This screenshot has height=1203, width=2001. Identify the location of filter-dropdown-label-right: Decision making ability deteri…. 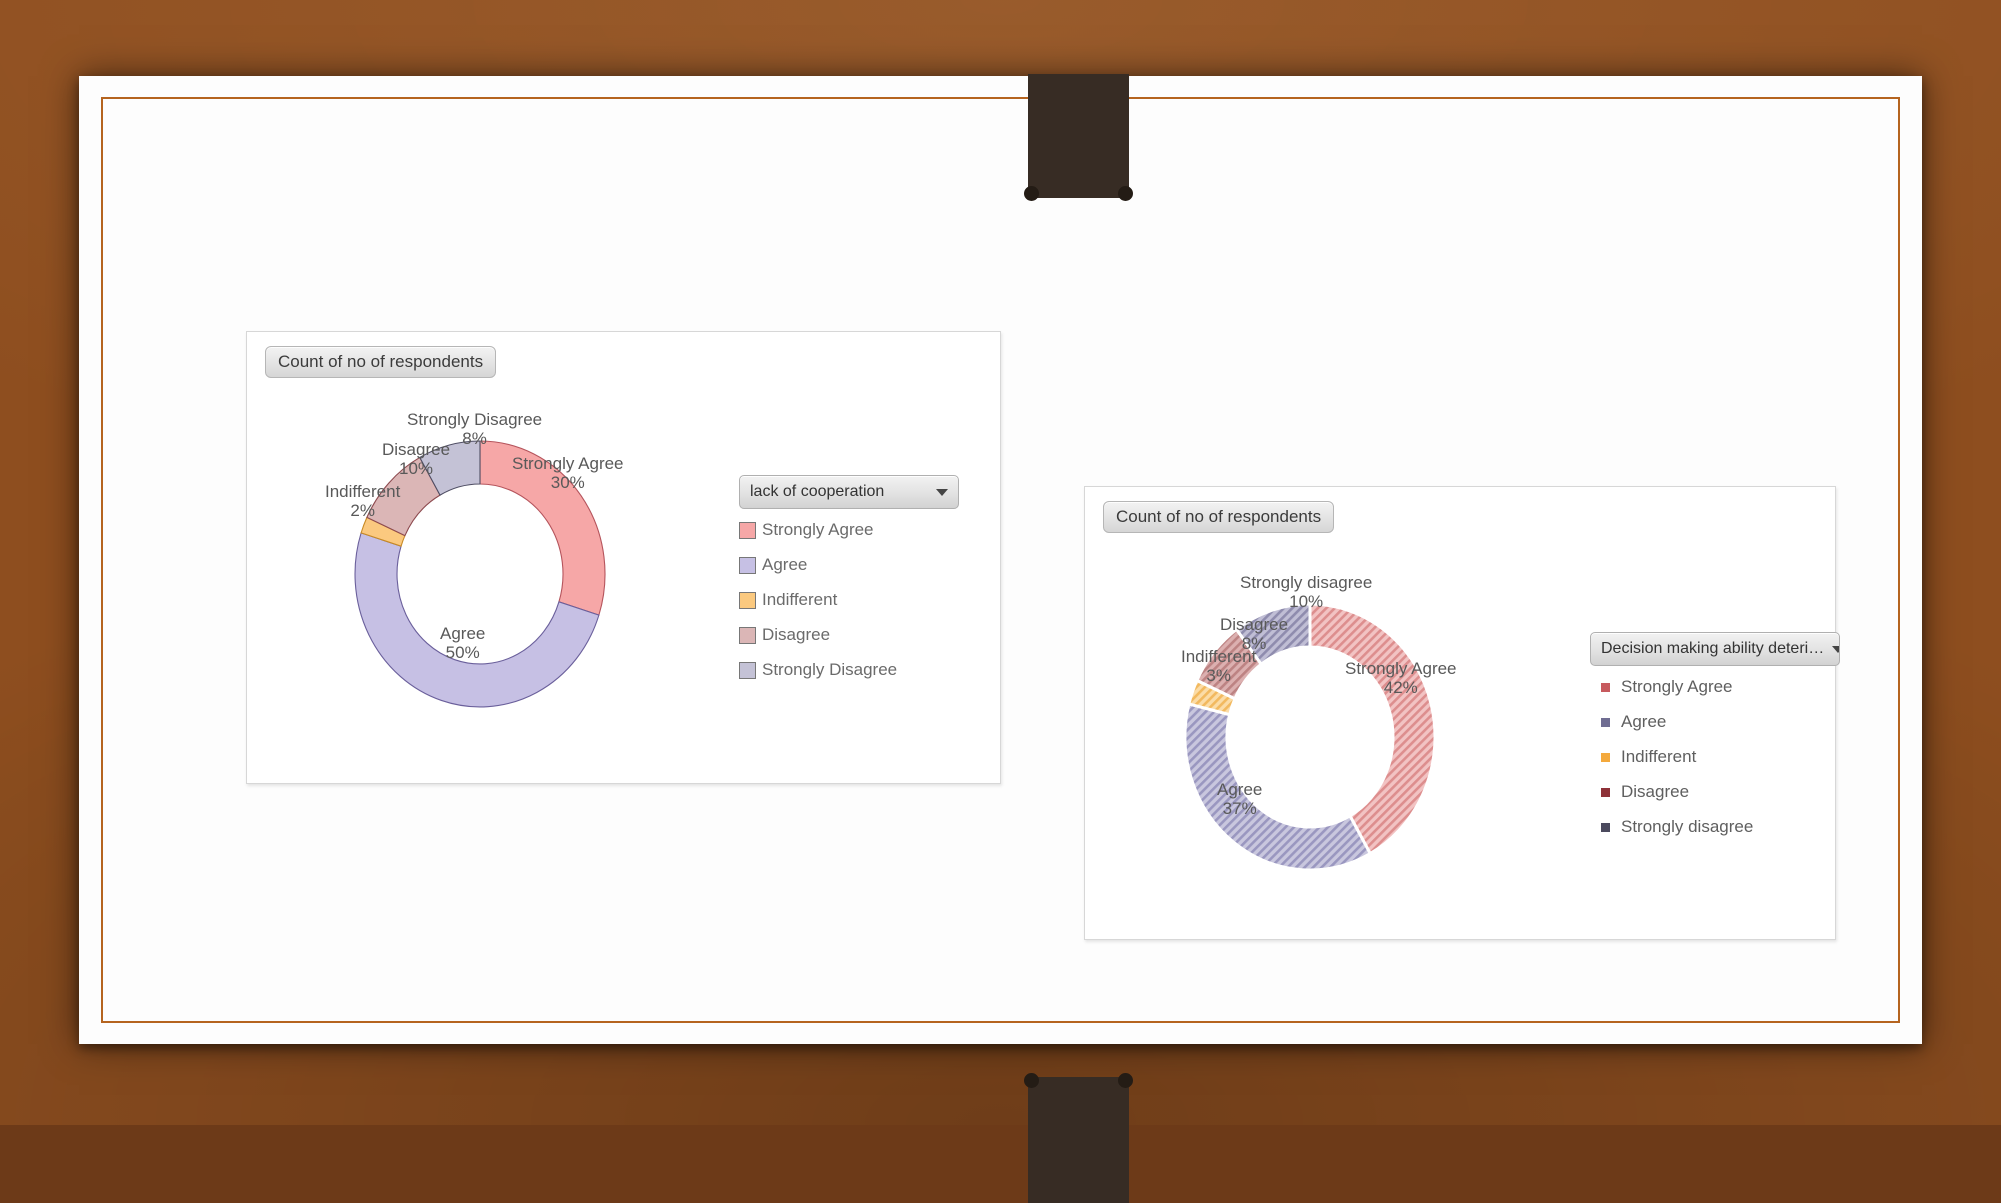
(1713, 648).